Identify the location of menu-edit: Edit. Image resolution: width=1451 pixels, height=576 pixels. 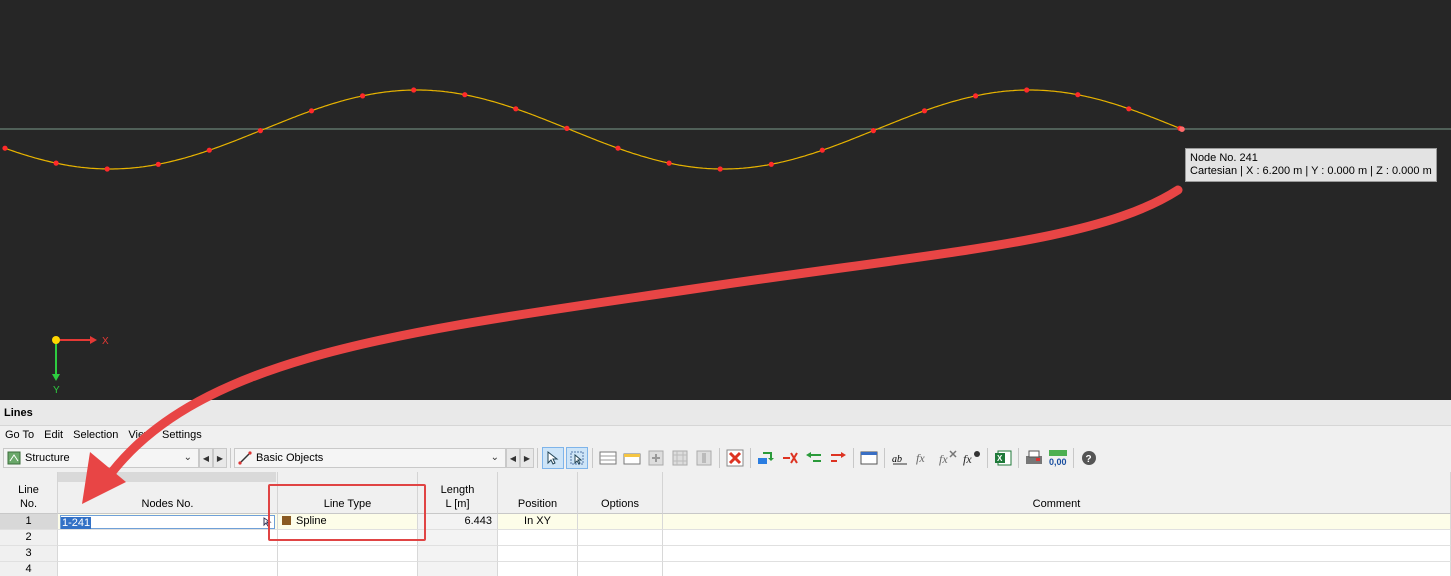
(53, 435).